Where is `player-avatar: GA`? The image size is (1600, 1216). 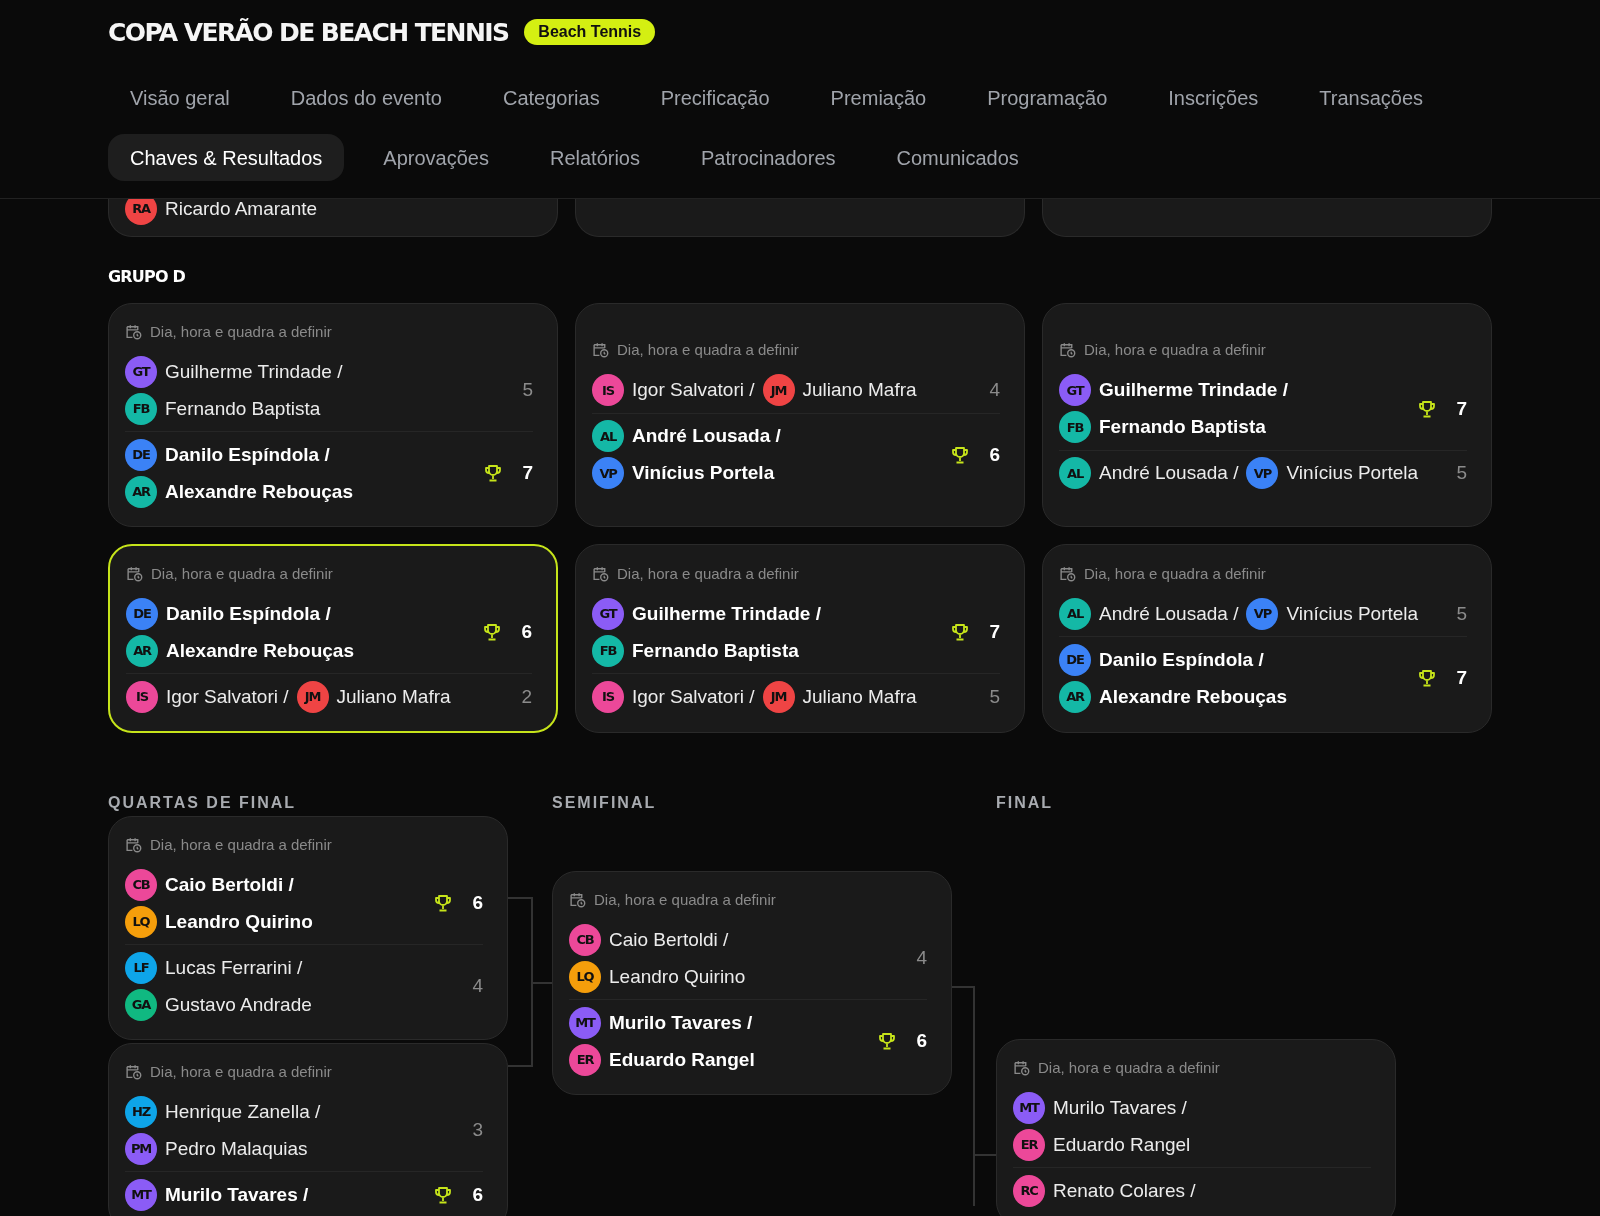
player-avatar: GA is located at coordinates (141, 1004).